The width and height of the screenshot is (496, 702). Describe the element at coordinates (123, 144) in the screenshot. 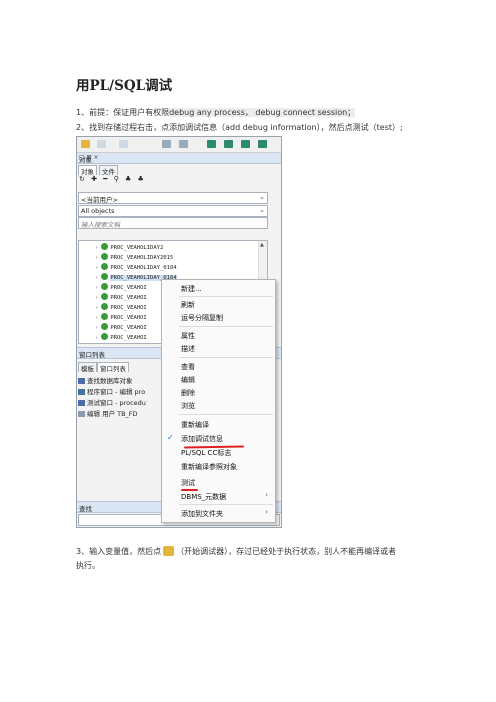

I see `paste-icon` at that location.